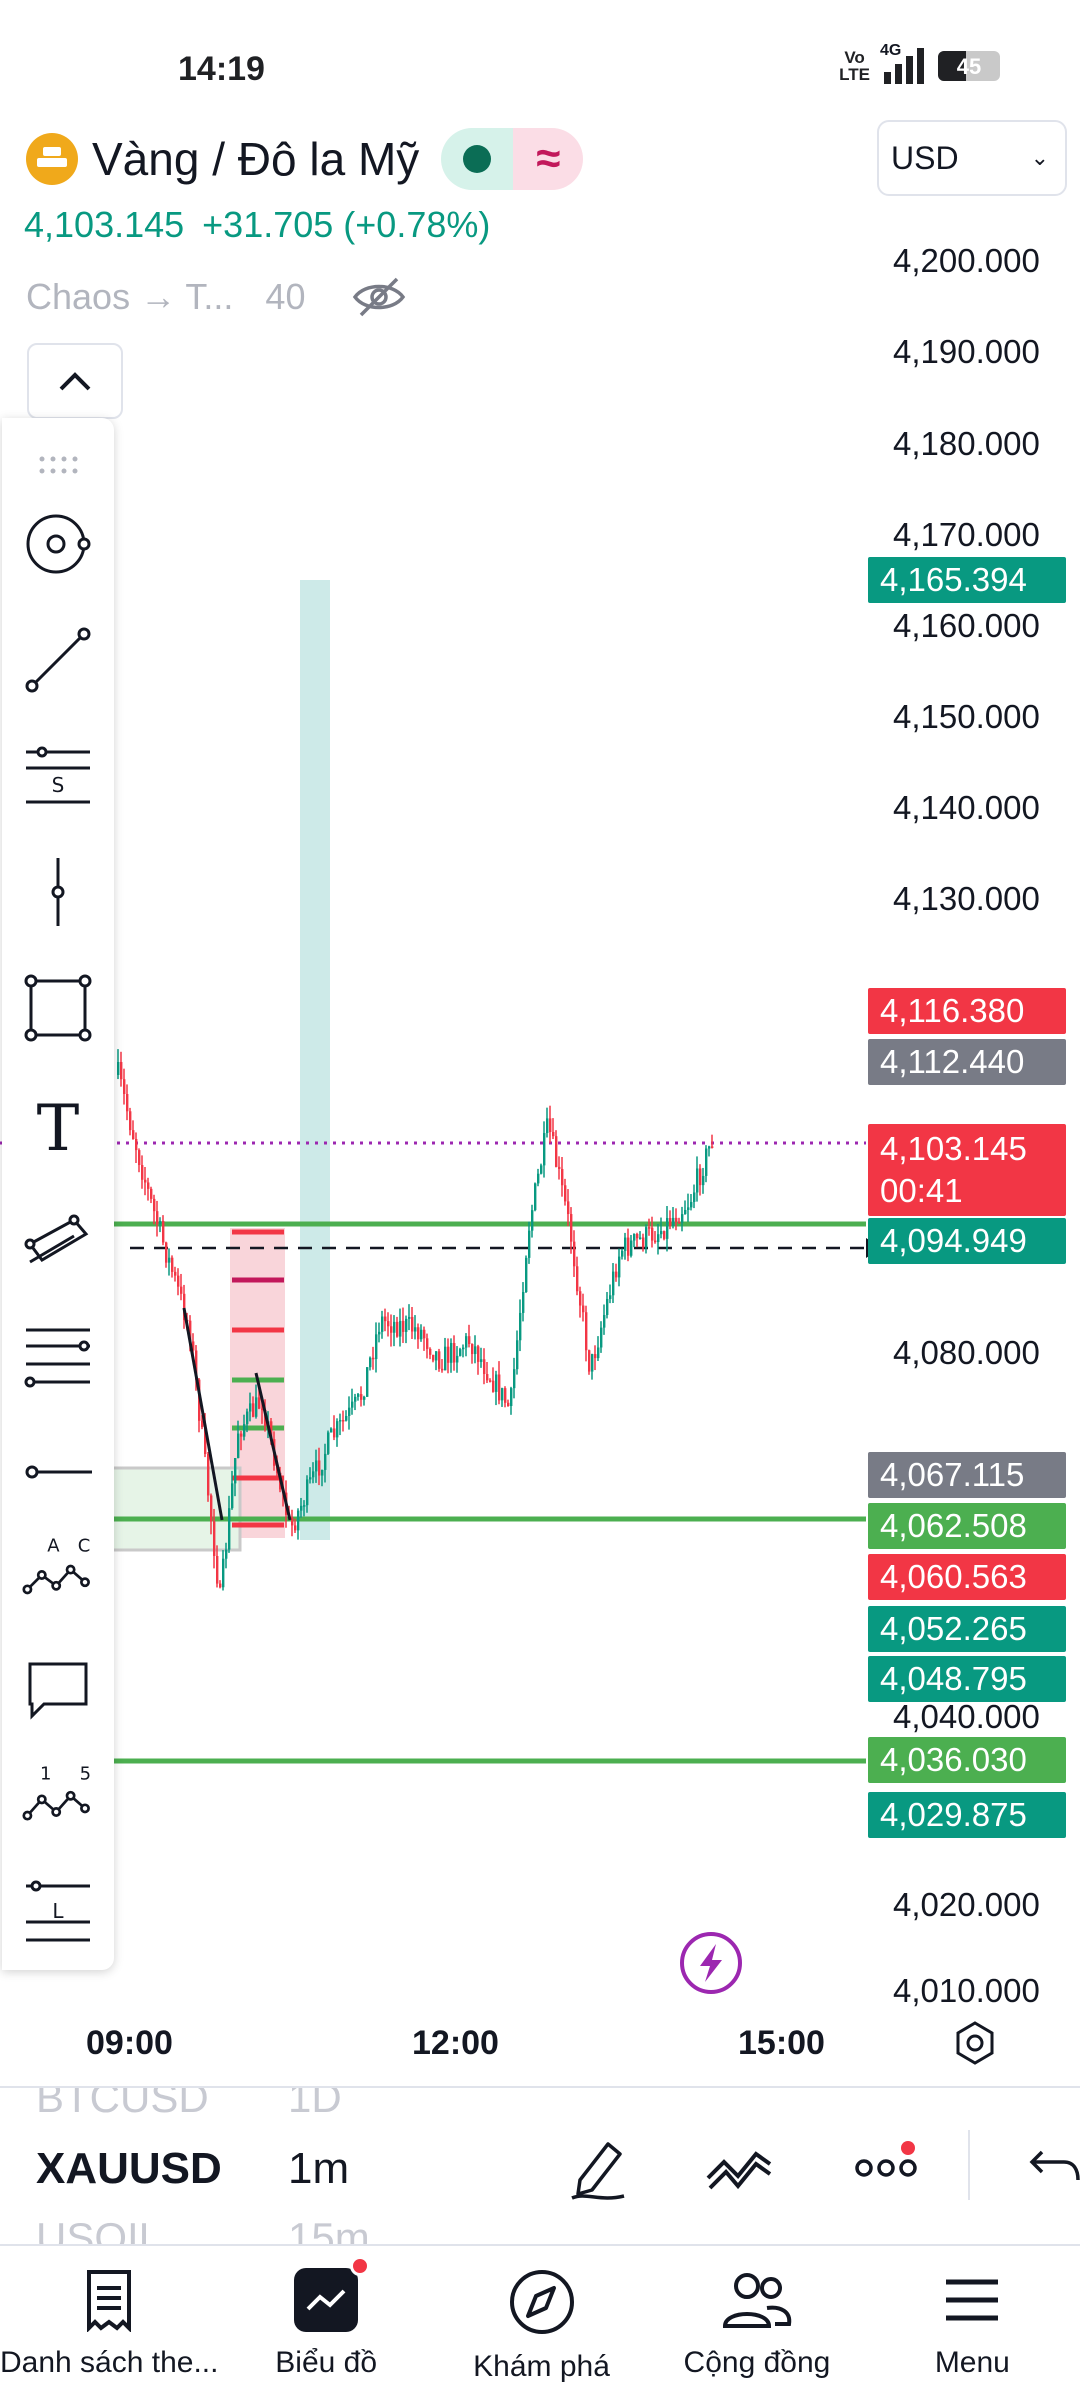  I want to click on pattern-icon: AC, so click(58, 1566).